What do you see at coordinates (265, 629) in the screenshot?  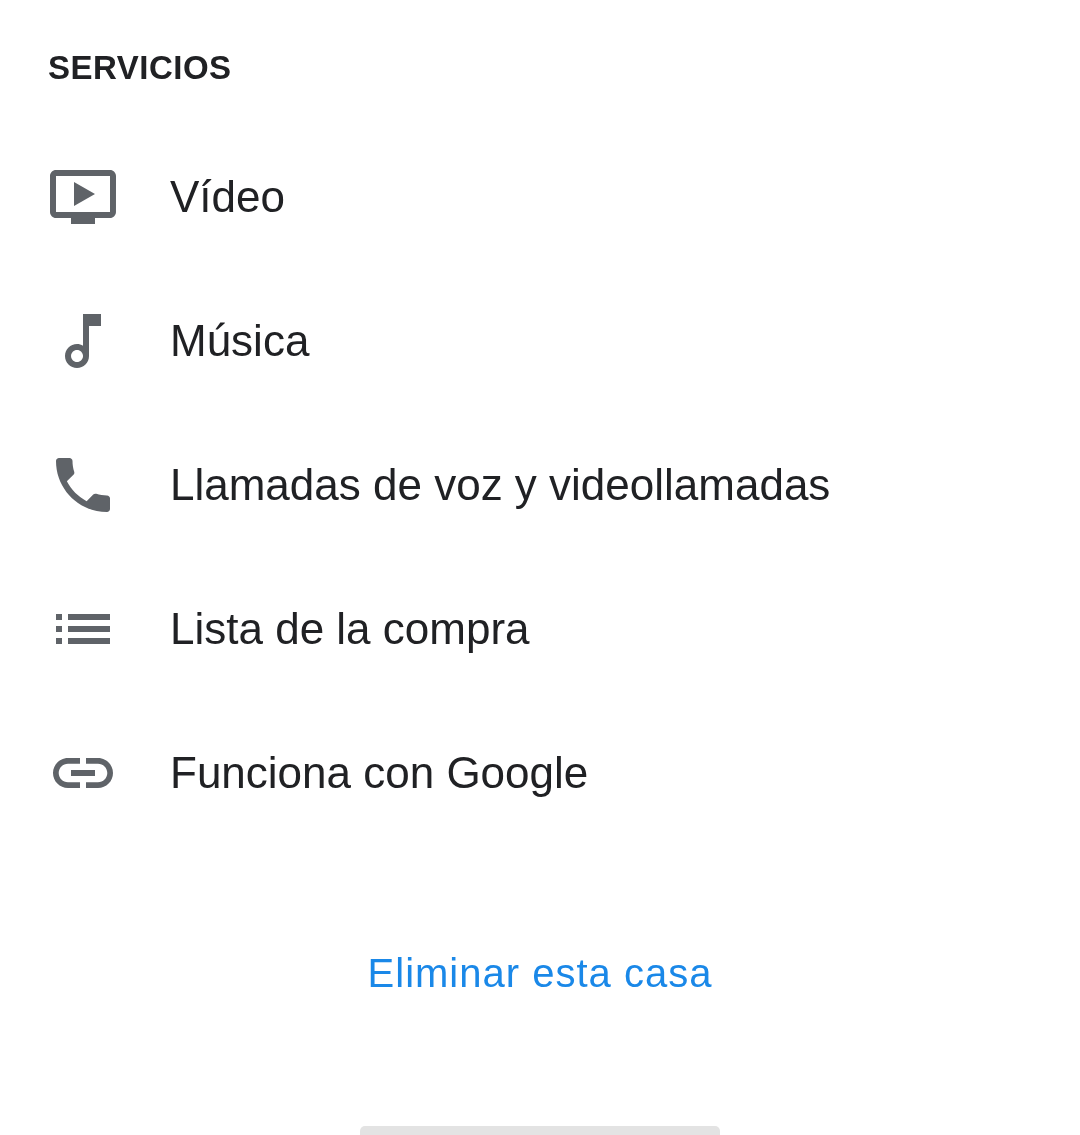 I see `service-item: Lista de la compra` at bounding box center [265, 629].